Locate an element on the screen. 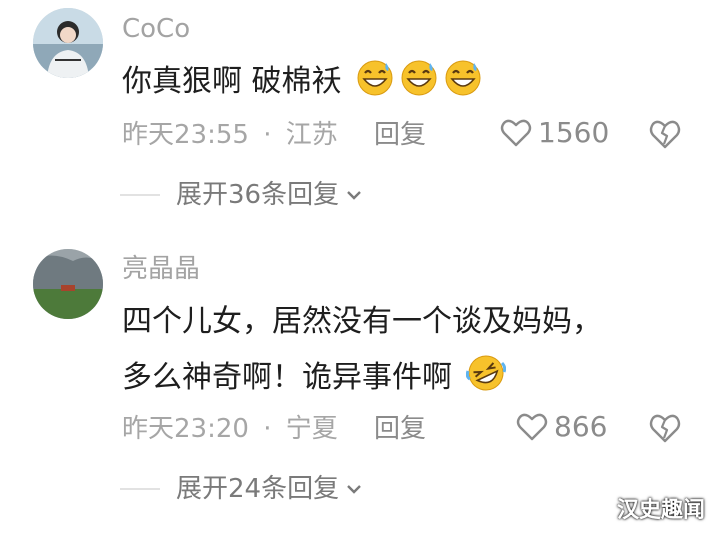  comment-time: 昨天23:20 is located at coordinates (185, 429).